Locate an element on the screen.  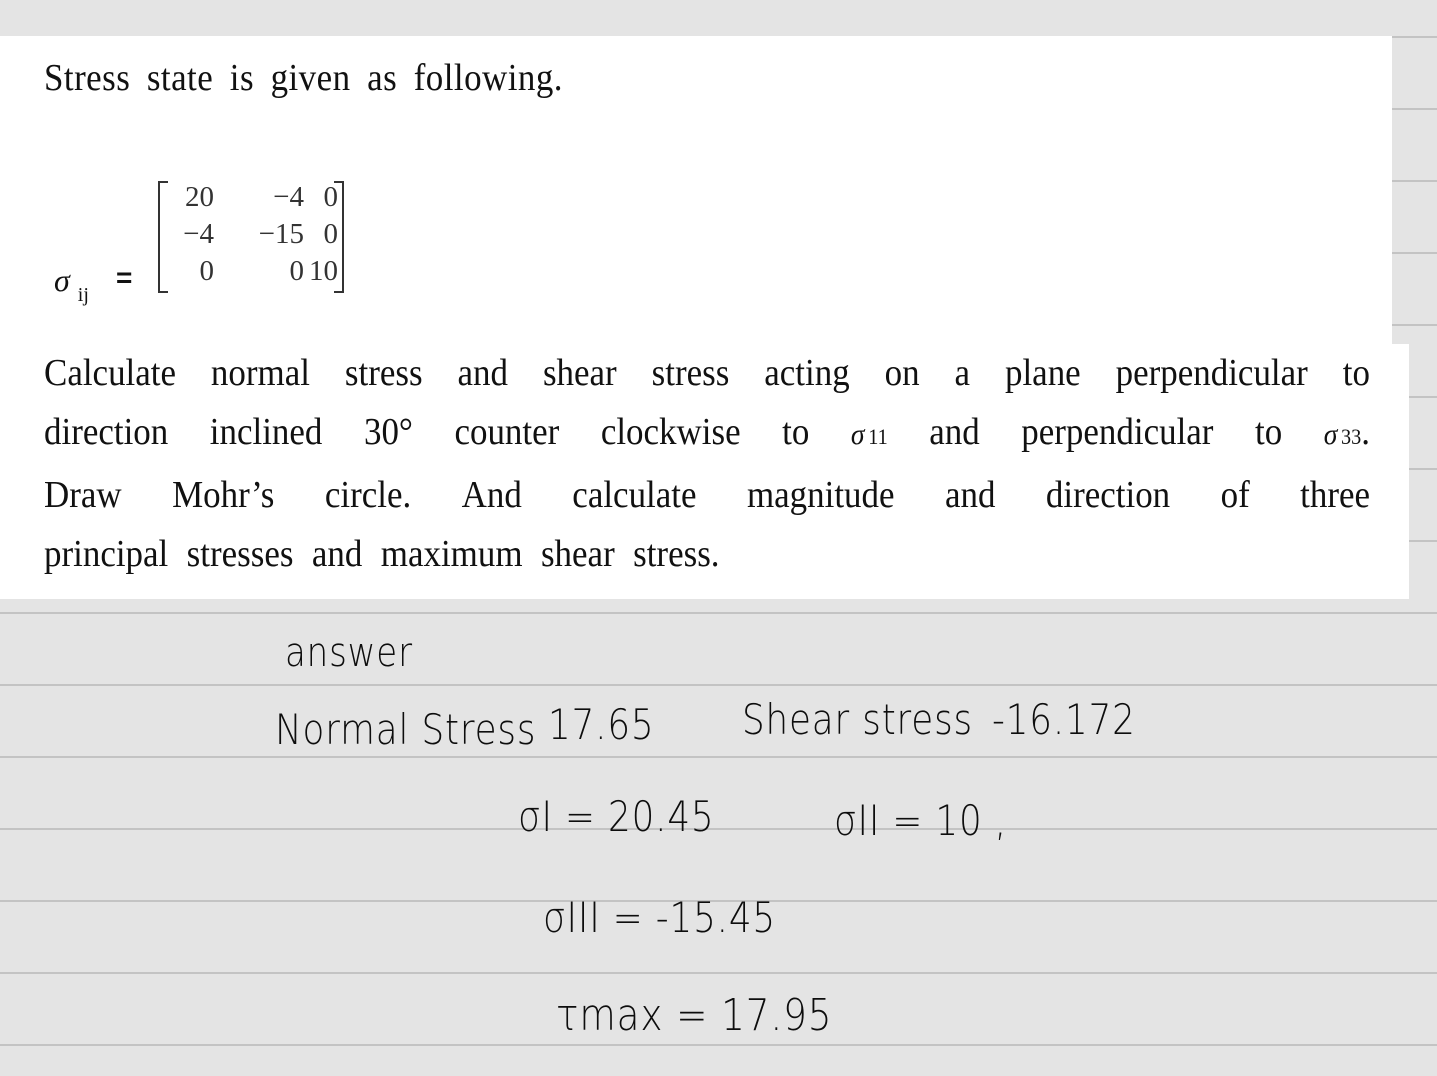
sigma-term: σ 33. is located at coordinates (1347, 435).